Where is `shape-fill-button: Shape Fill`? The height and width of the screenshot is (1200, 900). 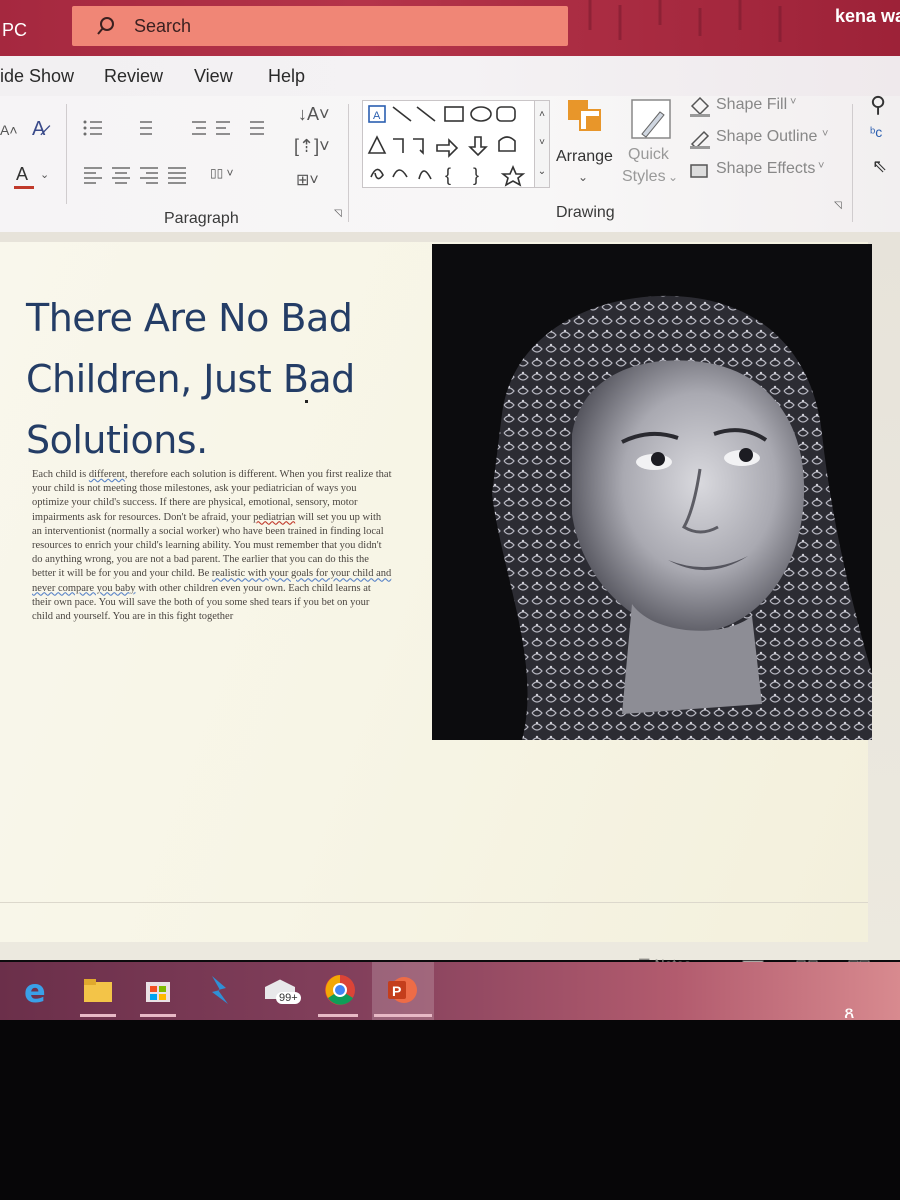
shape-fill-button: Shape Fill is located at coordinates (751, 105).